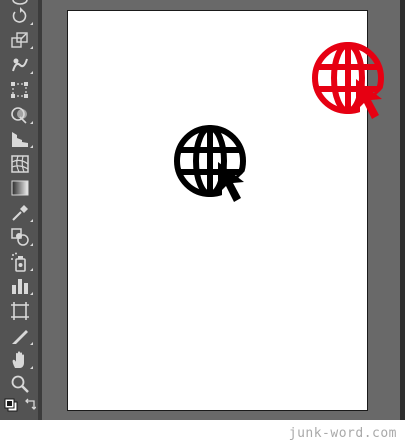 The image size is (405, 446). I want to click on tools-panel, so click(21, 210).